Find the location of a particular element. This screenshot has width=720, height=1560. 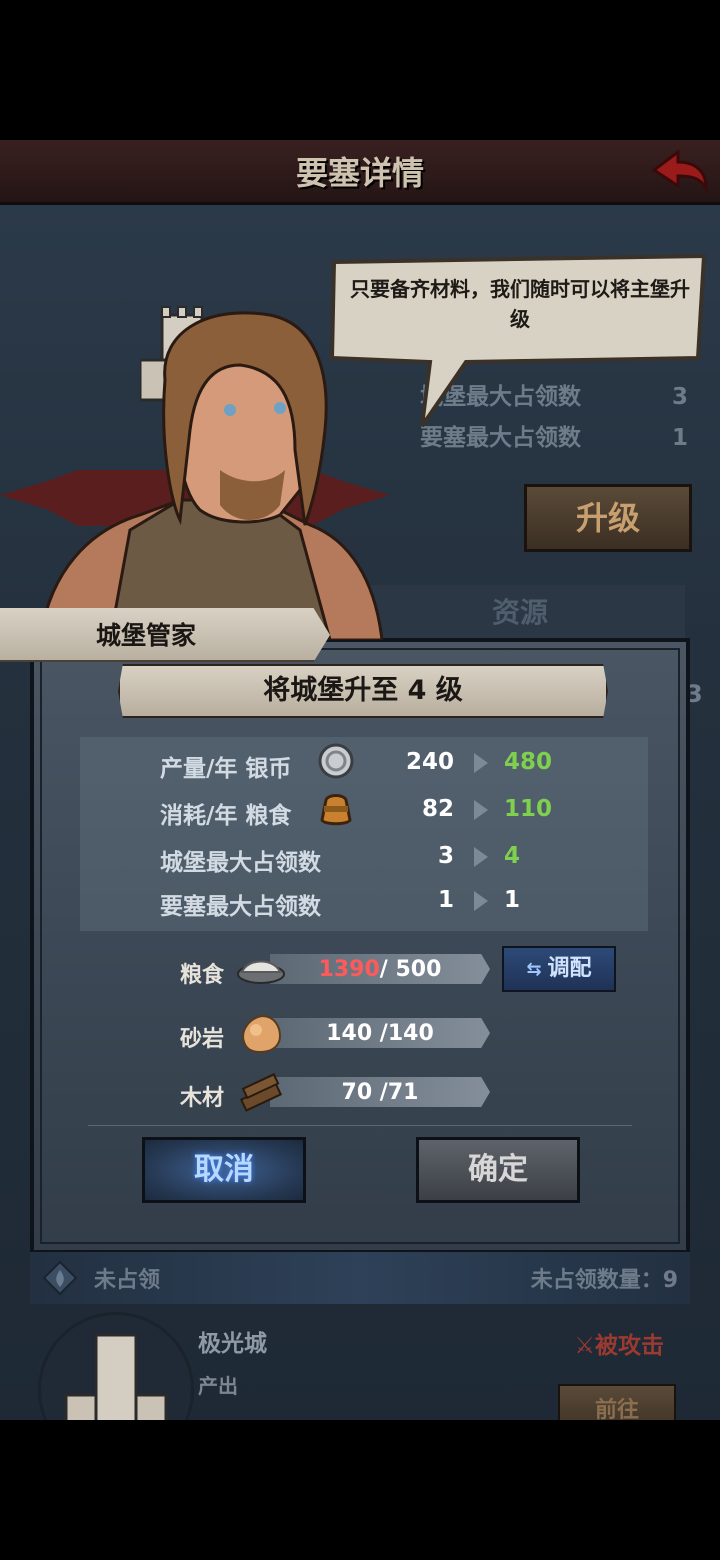

attacked-status: ⚔被攻击 is located at coordinates (619, 1343).